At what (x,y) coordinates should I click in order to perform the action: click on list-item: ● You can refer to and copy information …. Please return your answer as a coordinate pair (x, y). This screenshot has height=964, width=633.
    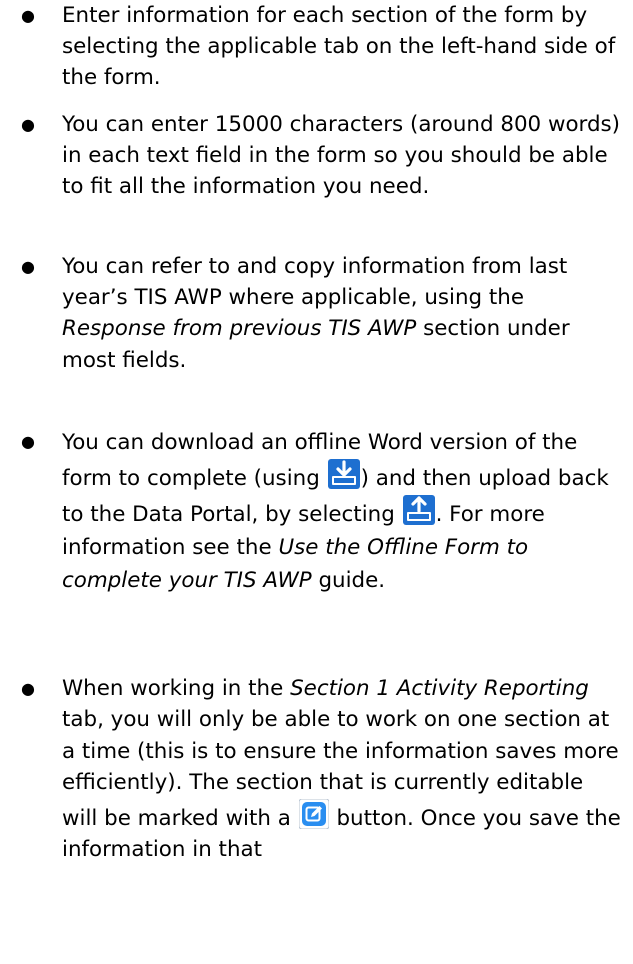
    Looking at the image, I should click on (316, 313).